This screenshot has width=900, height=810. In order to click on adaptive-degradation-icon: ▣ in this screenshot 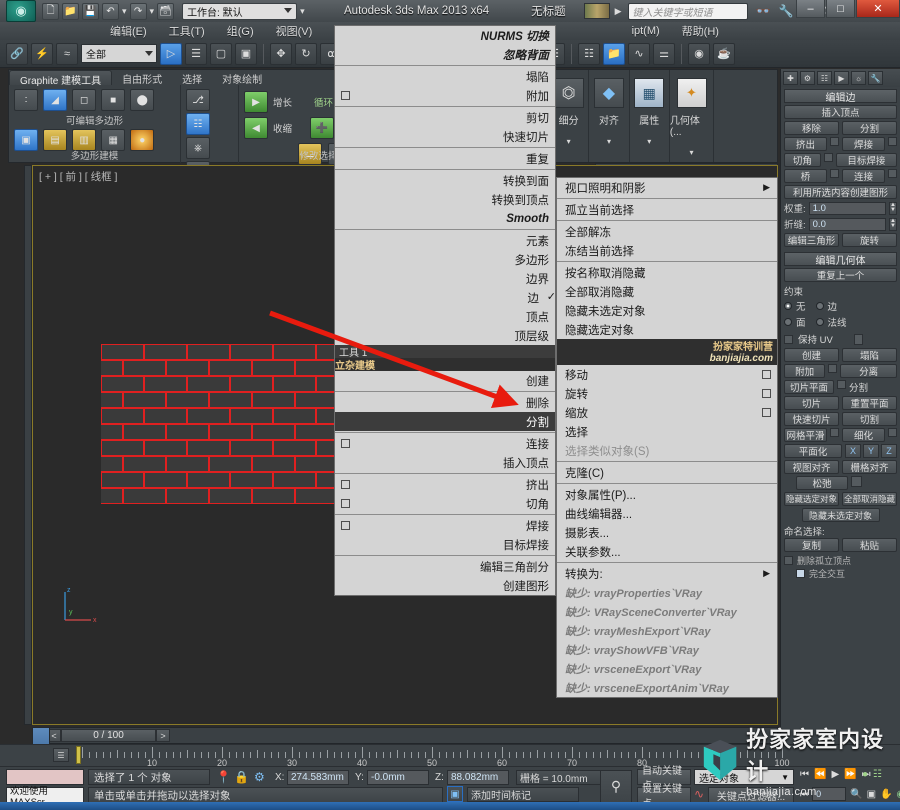, I will do `click(455, 794)`.